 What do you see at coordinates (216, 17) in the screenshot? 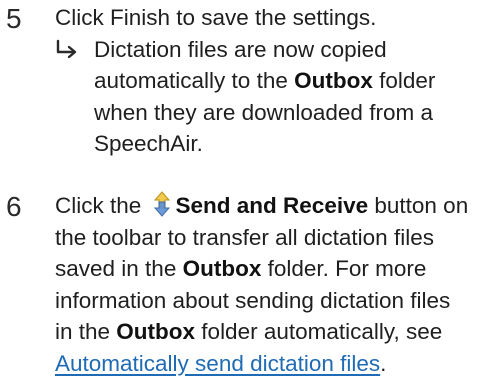
I see `step-instruction: Click Finish to save the settings.` at bounding box center [216, 17].